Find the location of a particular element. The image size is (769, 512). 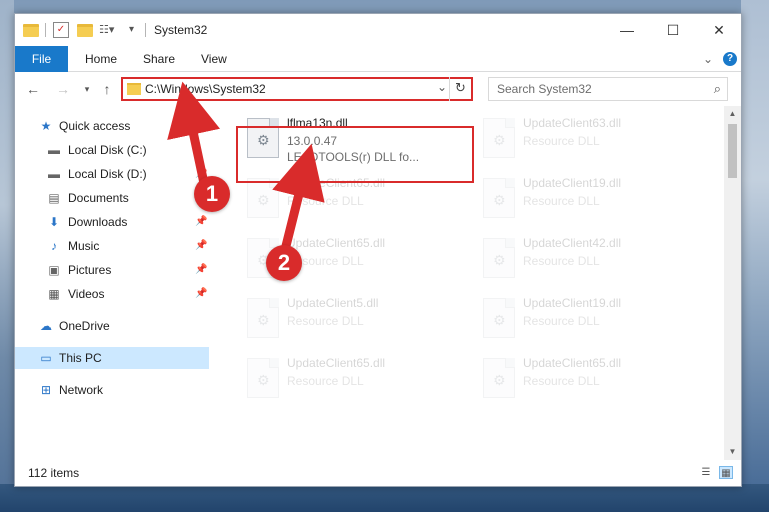

minimize-button: — is located at coordinates (627, 30).